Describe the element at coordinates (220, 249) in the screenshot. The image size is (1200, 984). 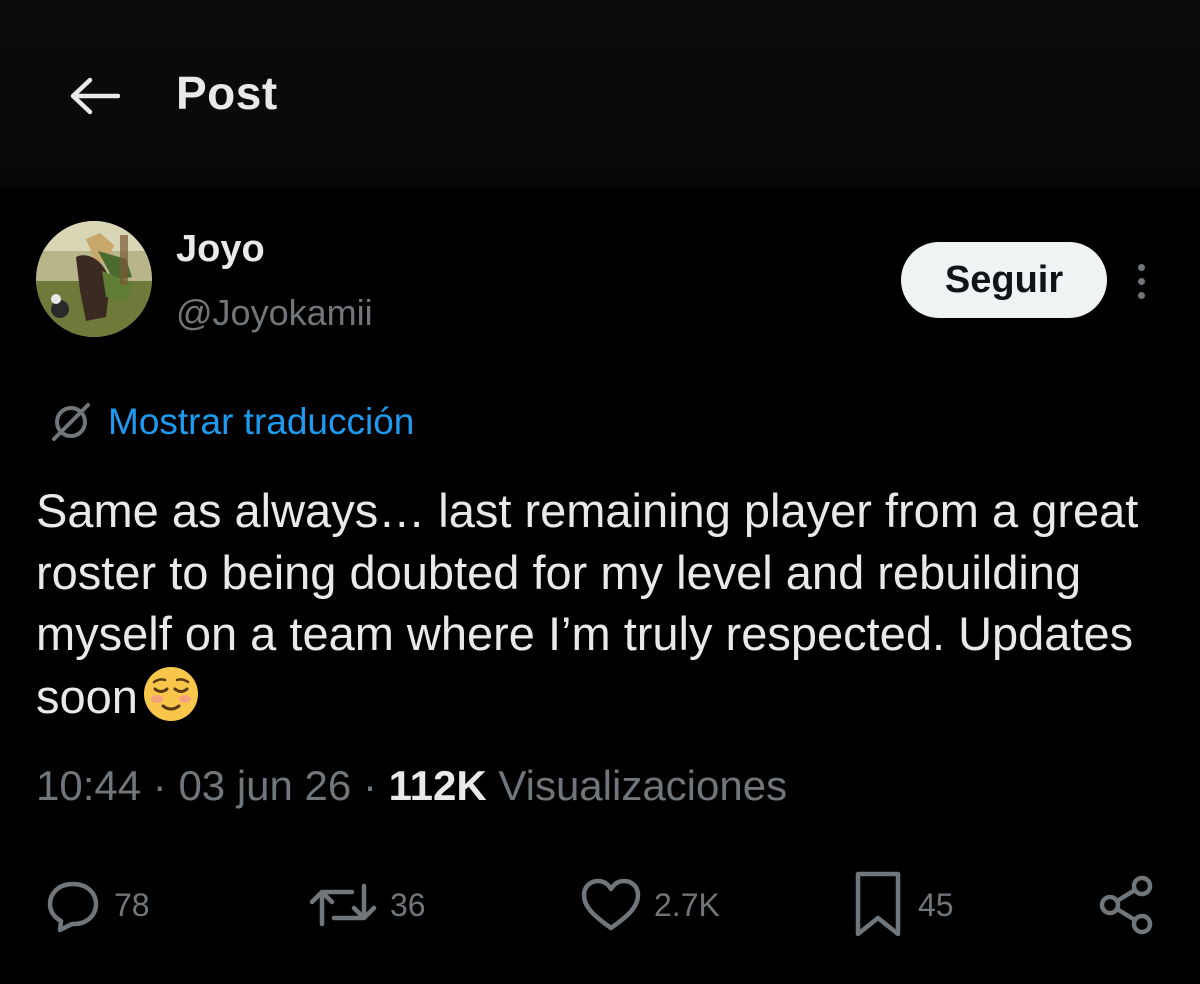
I see `author-display-name: Joyo` at that location.